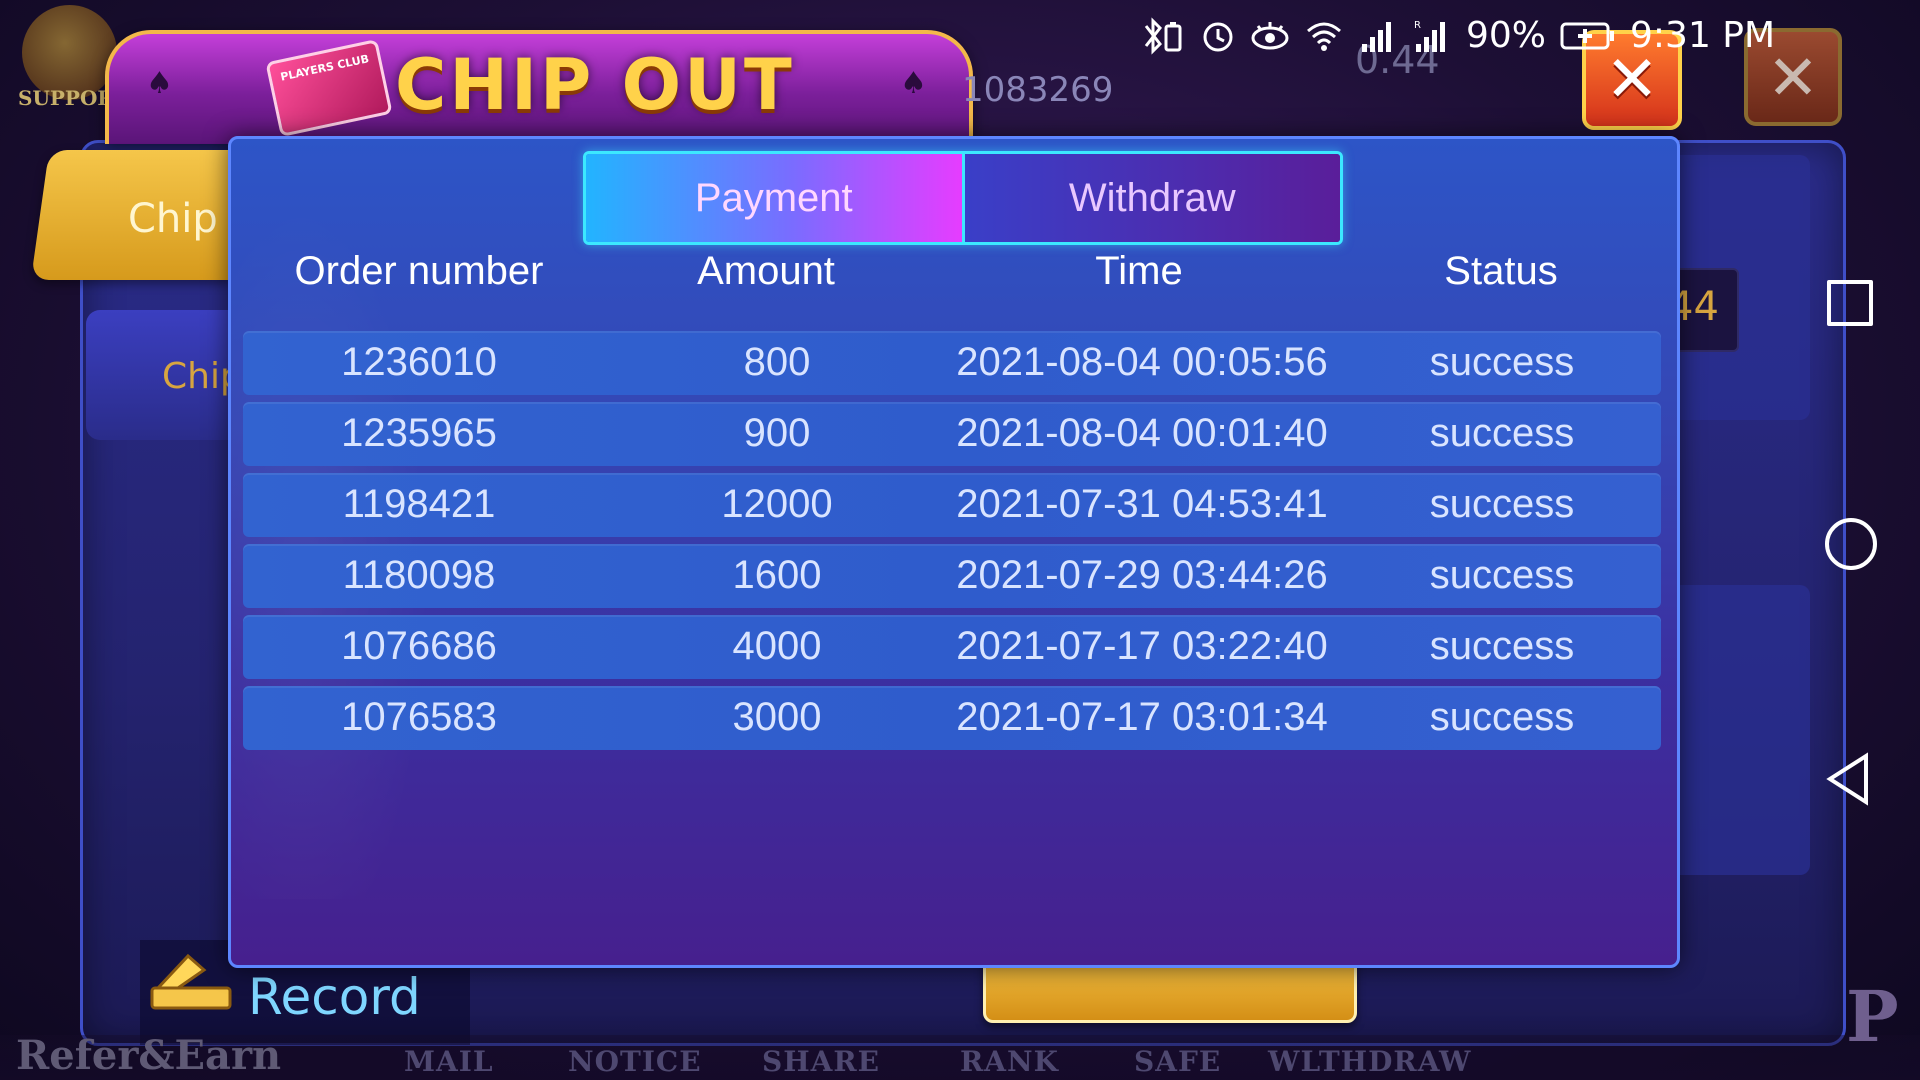 Image resolution: width=1920 pixels, height=1080 pixels. Describe the element at coordinates (635, 1061) in the screenshot. I see `nav-notice: NOTICE` at that location.